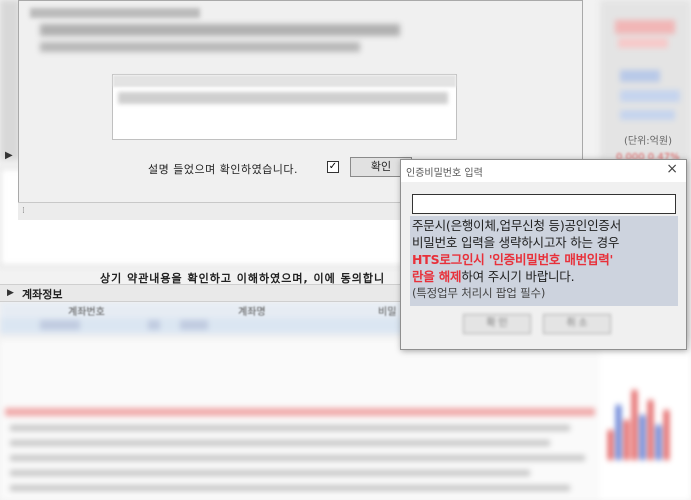 This screenshot has height=500, width=691. Describe the element at coordinates (284, 81) in the screenshot. I see `terms-table-header` at that location.